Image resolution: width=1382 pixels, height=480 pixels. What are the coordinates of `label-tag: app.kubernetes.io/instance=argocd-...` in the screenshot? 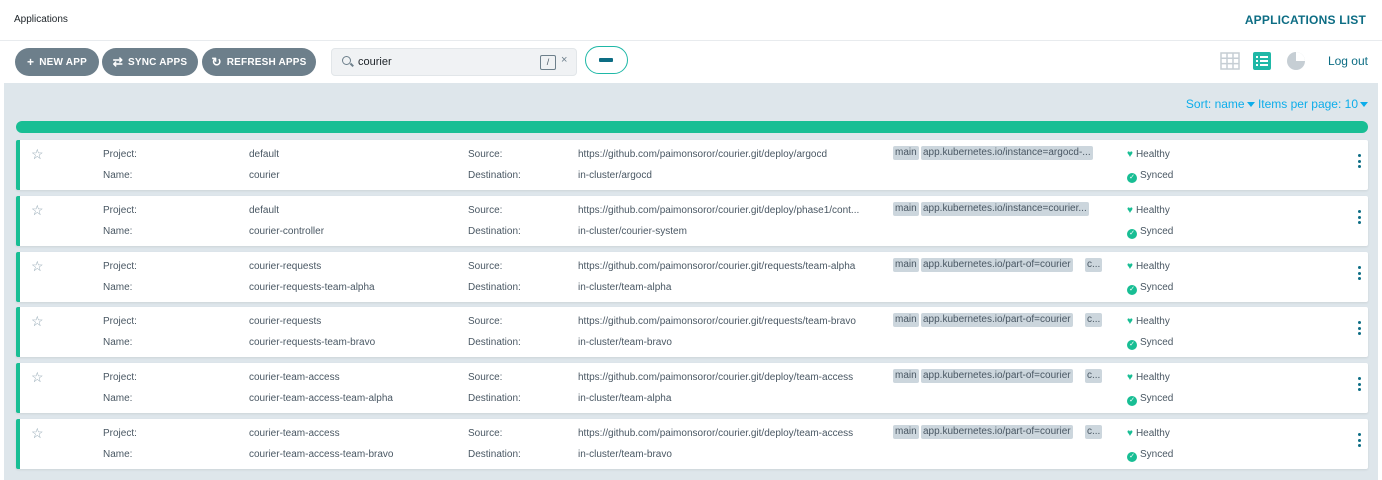 It's located at (1007, 153).